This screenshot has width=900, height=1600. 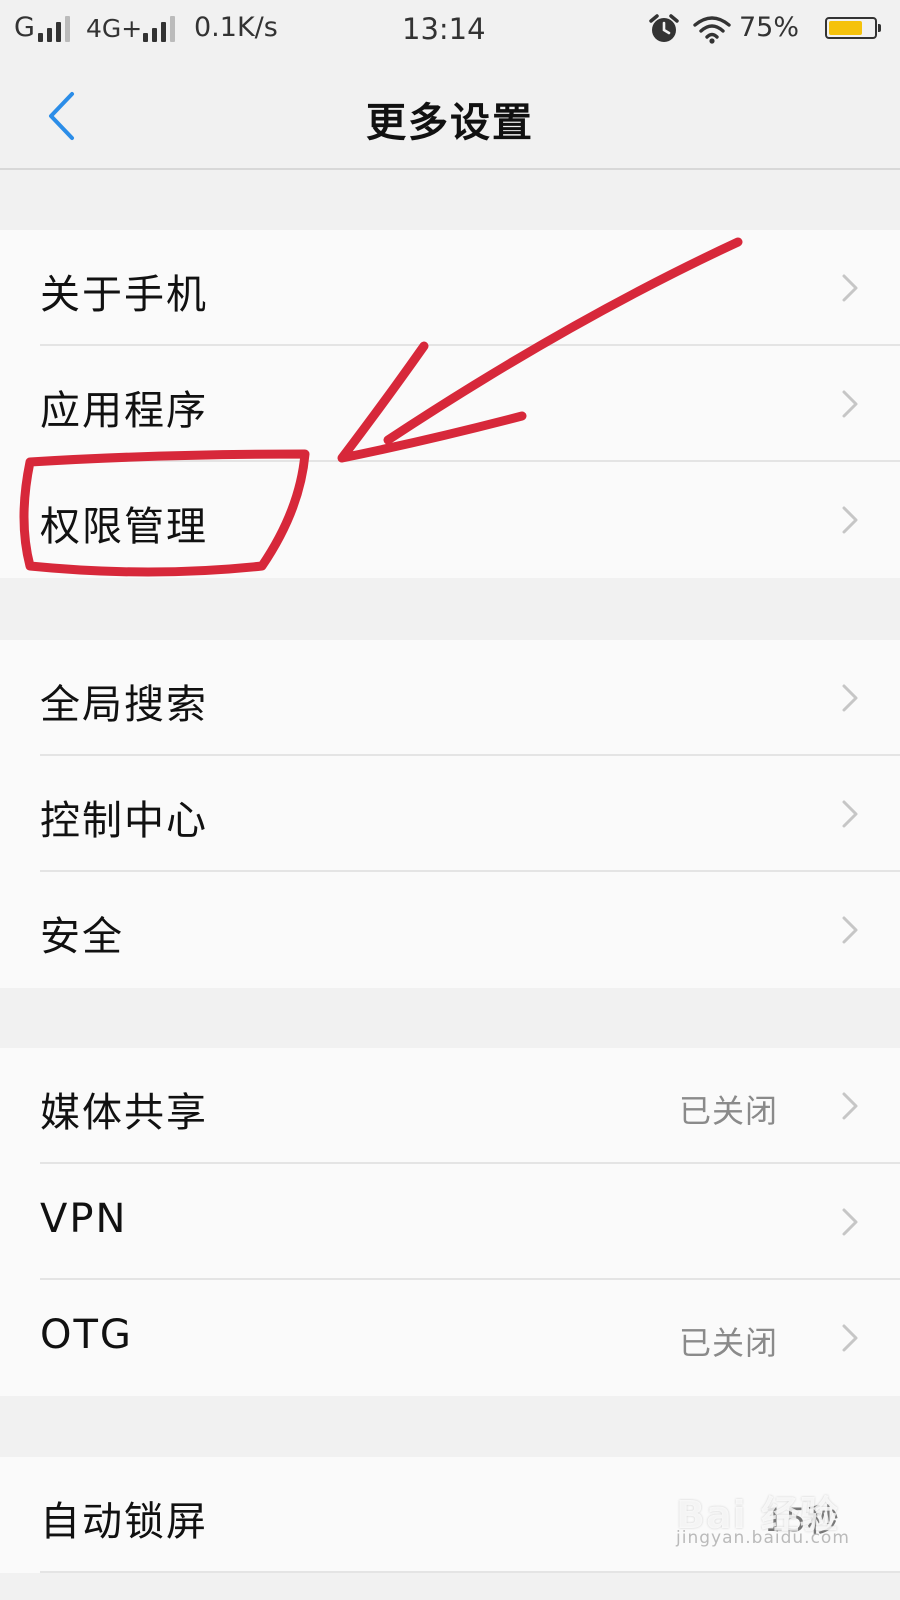 What do you see at coordinates (124, 295) in the screenshot?
I see `setting-label: 关于手机` at bounding box center [124, 295].